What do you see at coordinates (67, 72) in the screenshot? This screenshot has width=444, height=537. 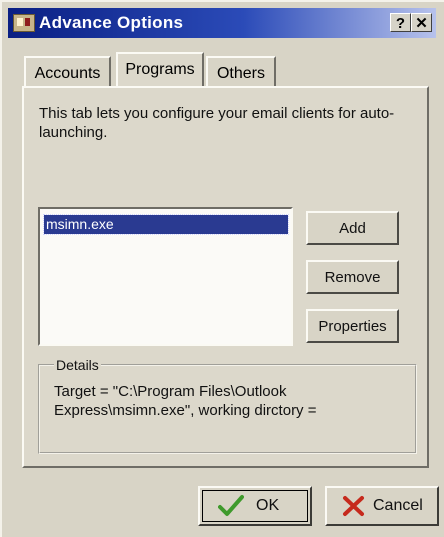 I see `tab-accounts: Accounts` at bounding box center [67, 72].